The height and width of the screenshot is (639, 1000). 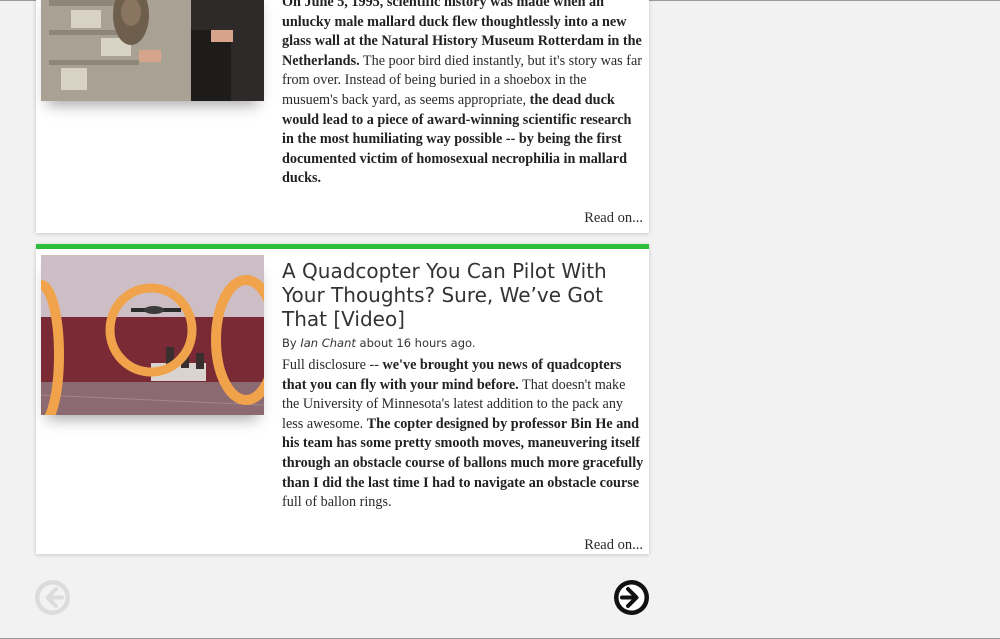 I want to click on article-byline: By Ian Chant about 16 hours ago., so click(x=379, y=343).